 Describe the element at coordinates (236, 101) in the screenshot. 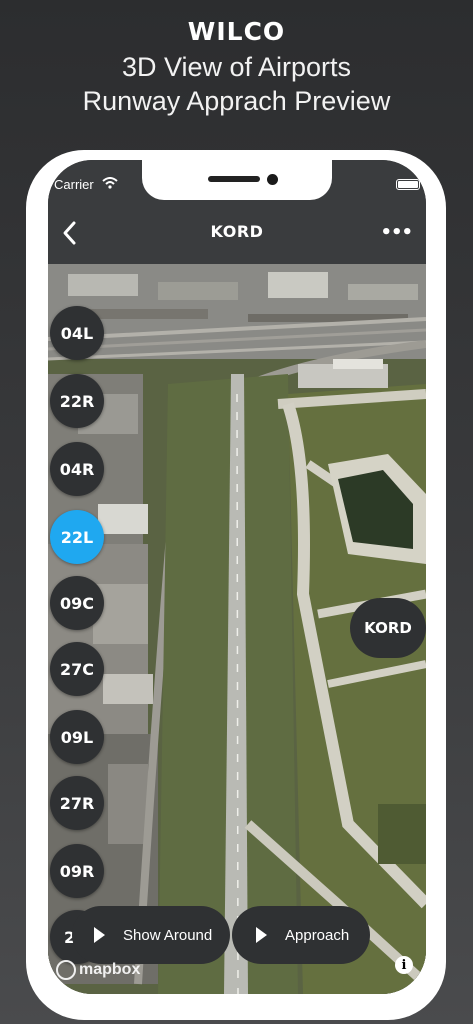

I see `promo-subtitle-2: Runway Apprach Preview` at that location.